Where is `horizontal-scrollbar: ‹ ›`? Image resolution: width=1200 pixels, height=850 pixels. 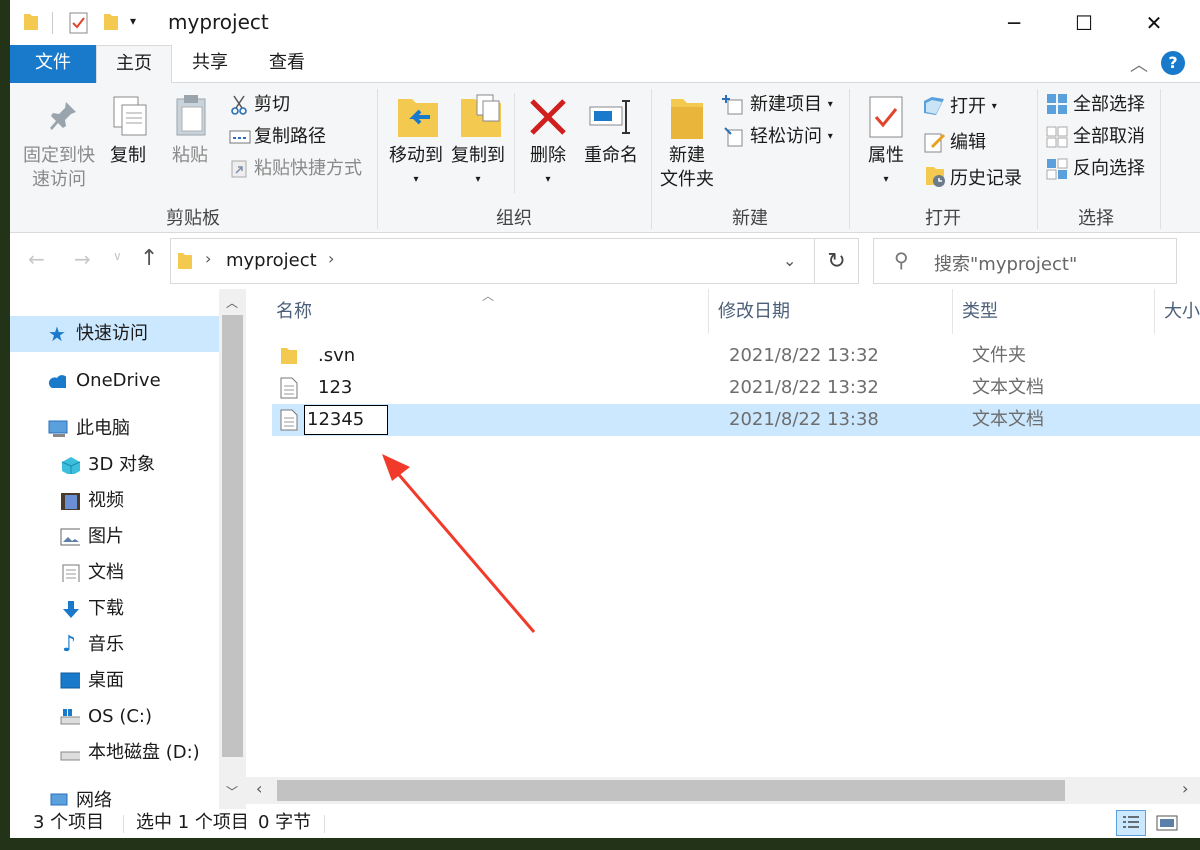 horizontal-scrollbar: ‹ › is located at coordinates (723, 790).